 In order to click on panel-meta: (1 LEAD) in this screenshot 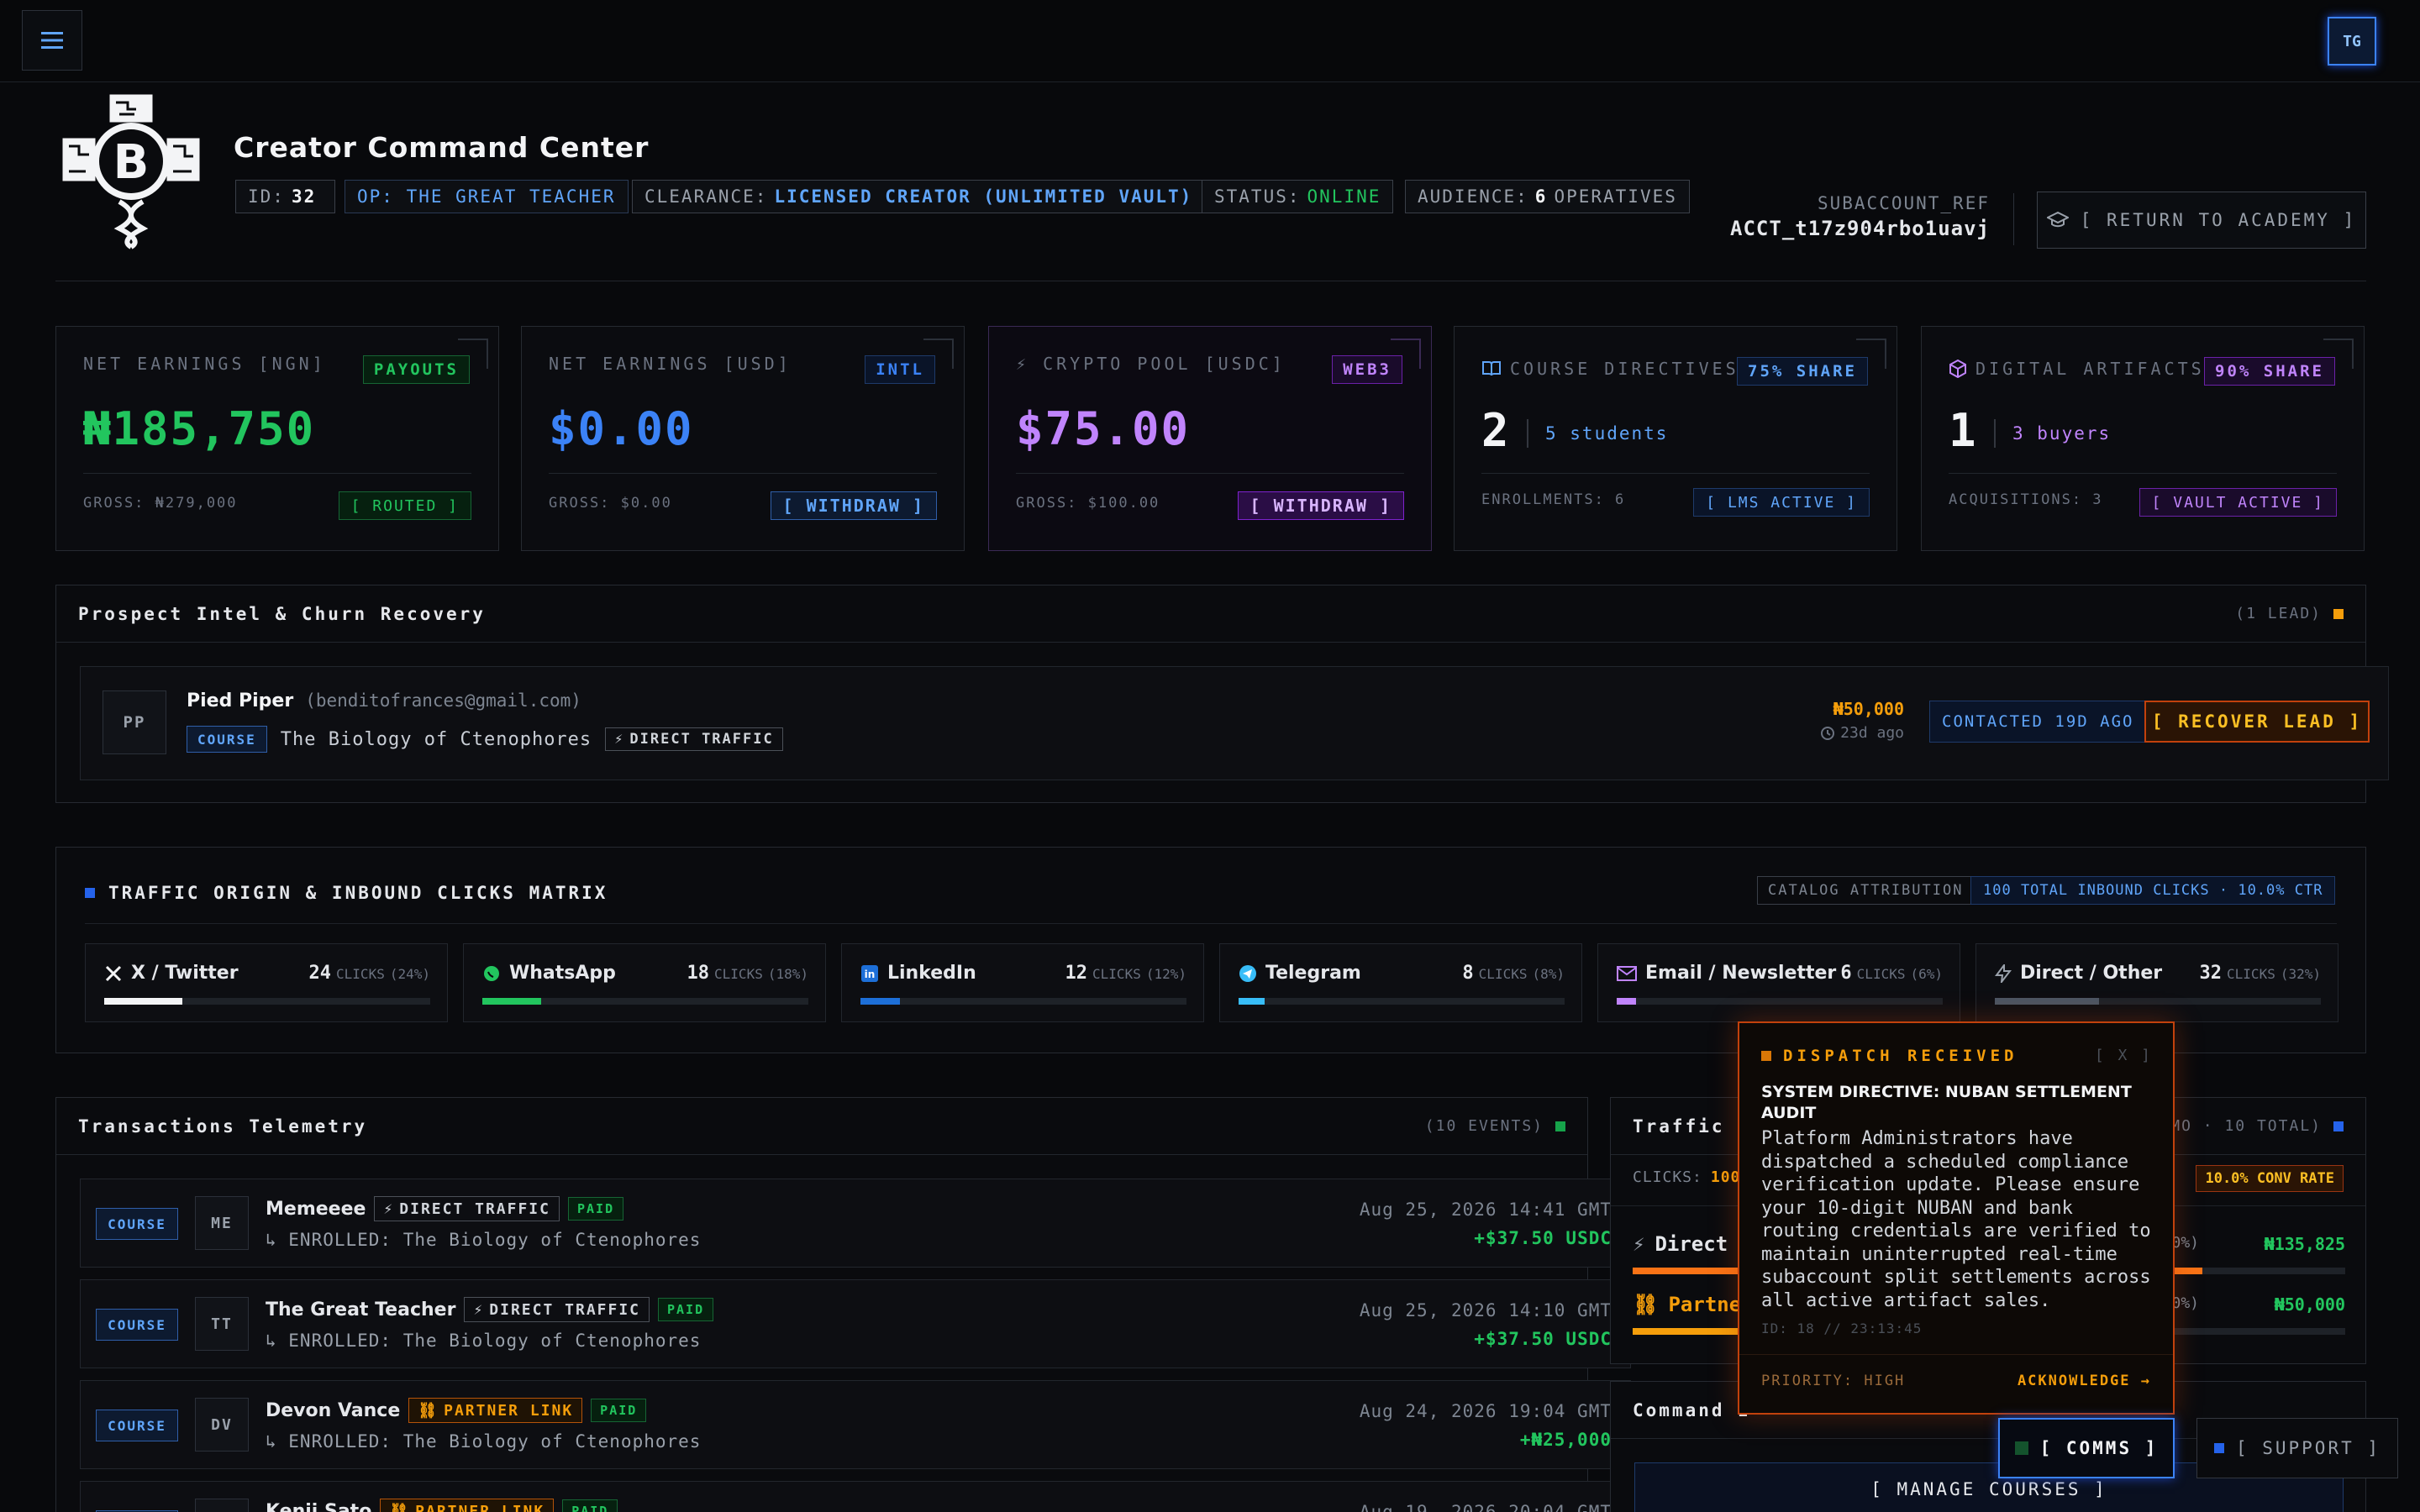, I will do `click(2289, 613)`.